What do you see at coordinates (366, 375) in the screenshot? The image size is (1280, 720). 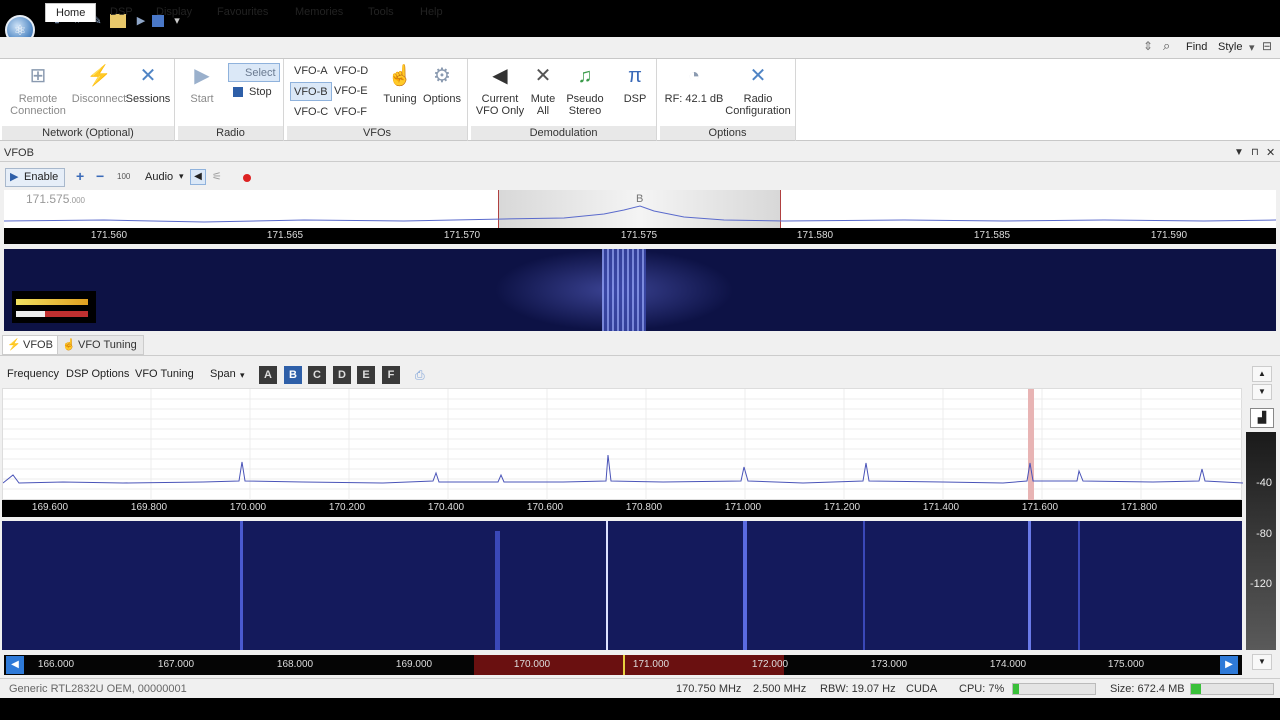 I see `vfo-e-quick-button: E` at bounding box center [366, 375].